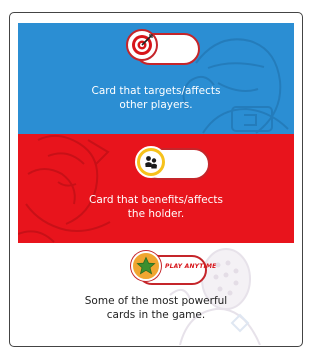 The image size is (320, 354). Describe the element at coordinates (146, 266) in the screenshot. I see `star-icon` at that location.